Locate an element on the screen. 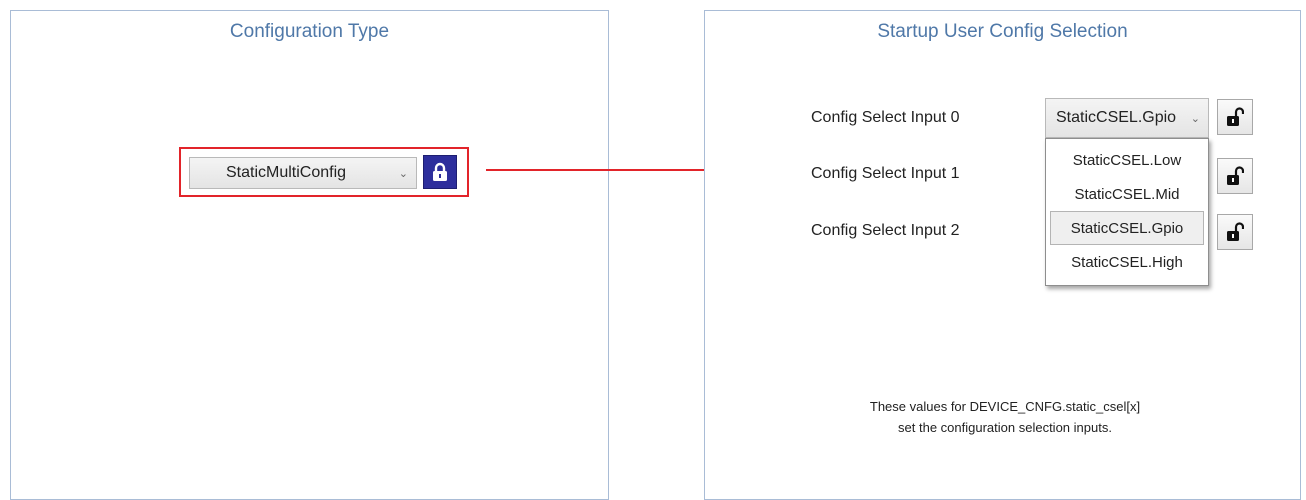 The height and width of the screenshot is (500, 1306). config-select-input-0-label: Config Select Input 0 is located at coordinates (885, 117).